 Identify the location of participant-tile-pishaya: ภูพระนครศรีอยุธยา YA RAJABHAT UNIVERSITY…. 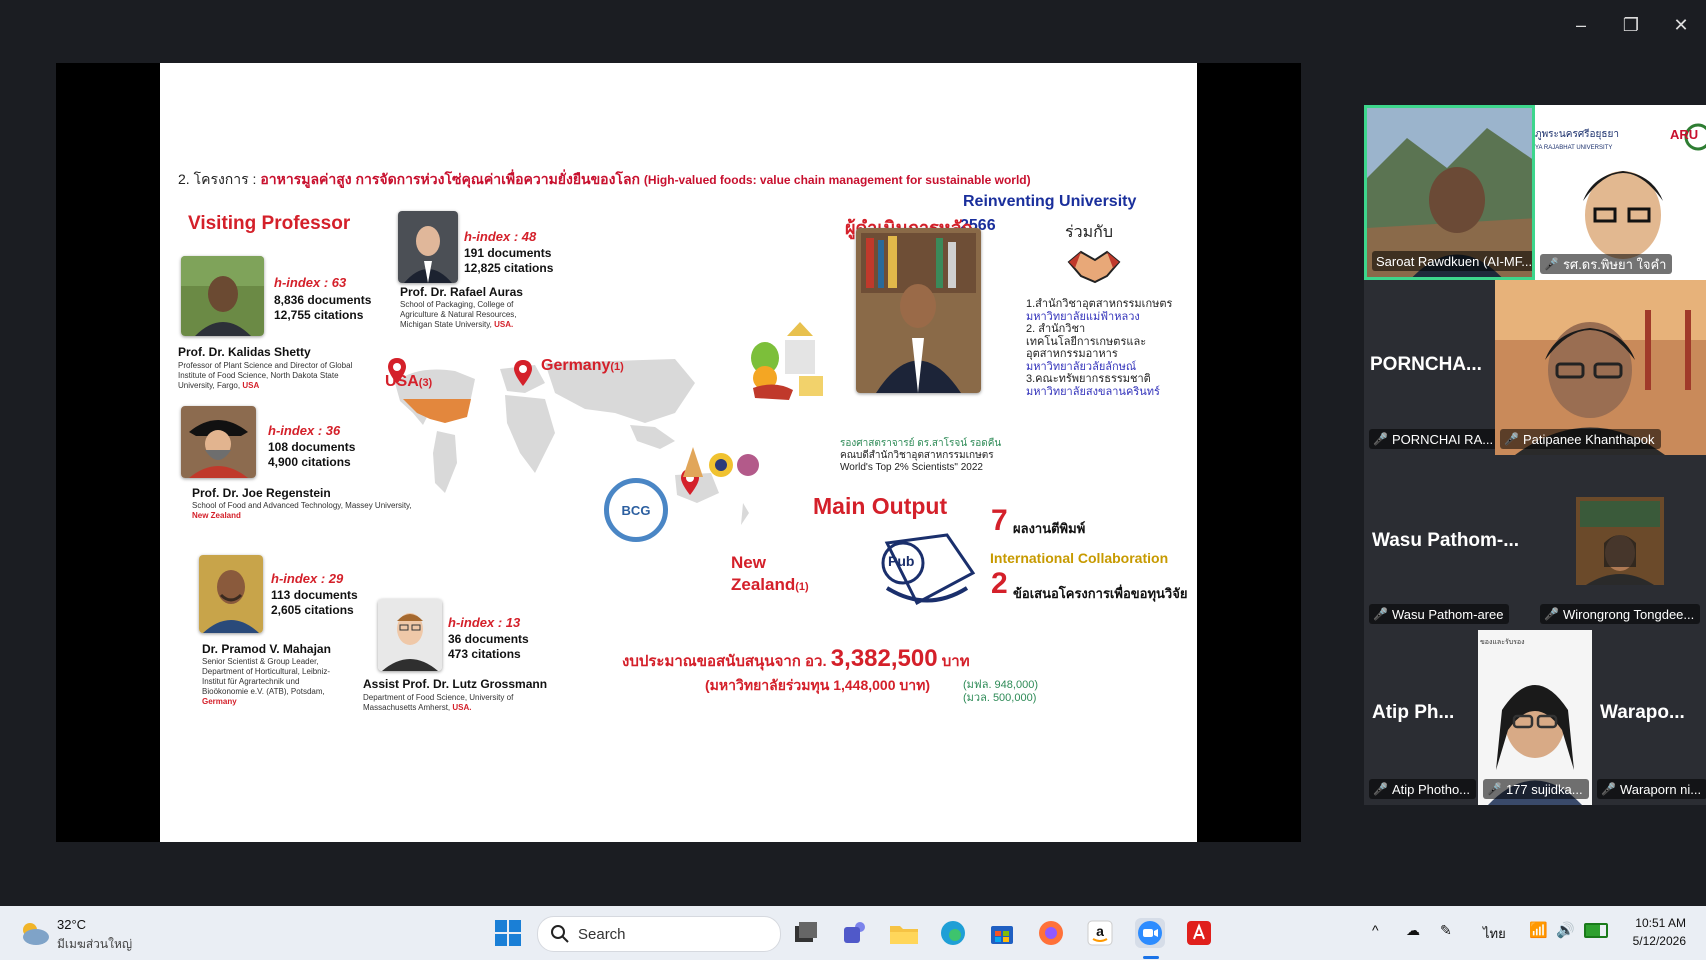
(1620, 192).